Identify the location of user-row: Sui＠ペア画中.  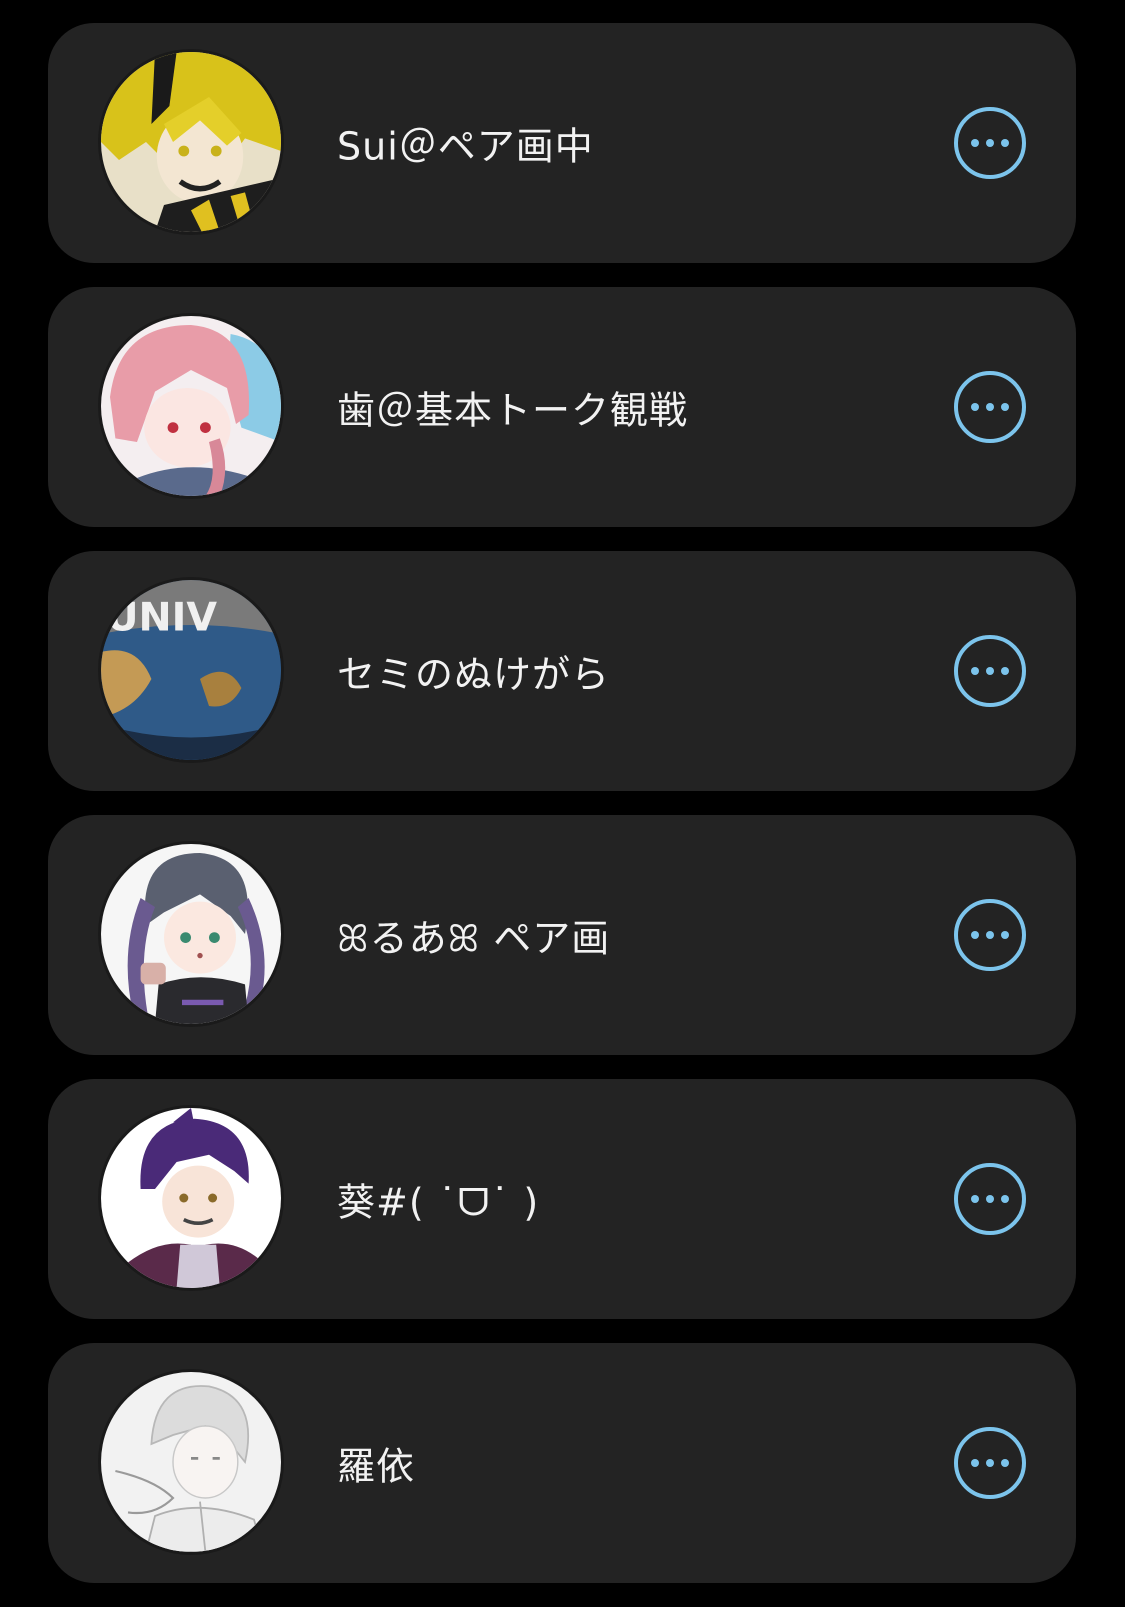
(562, 143).